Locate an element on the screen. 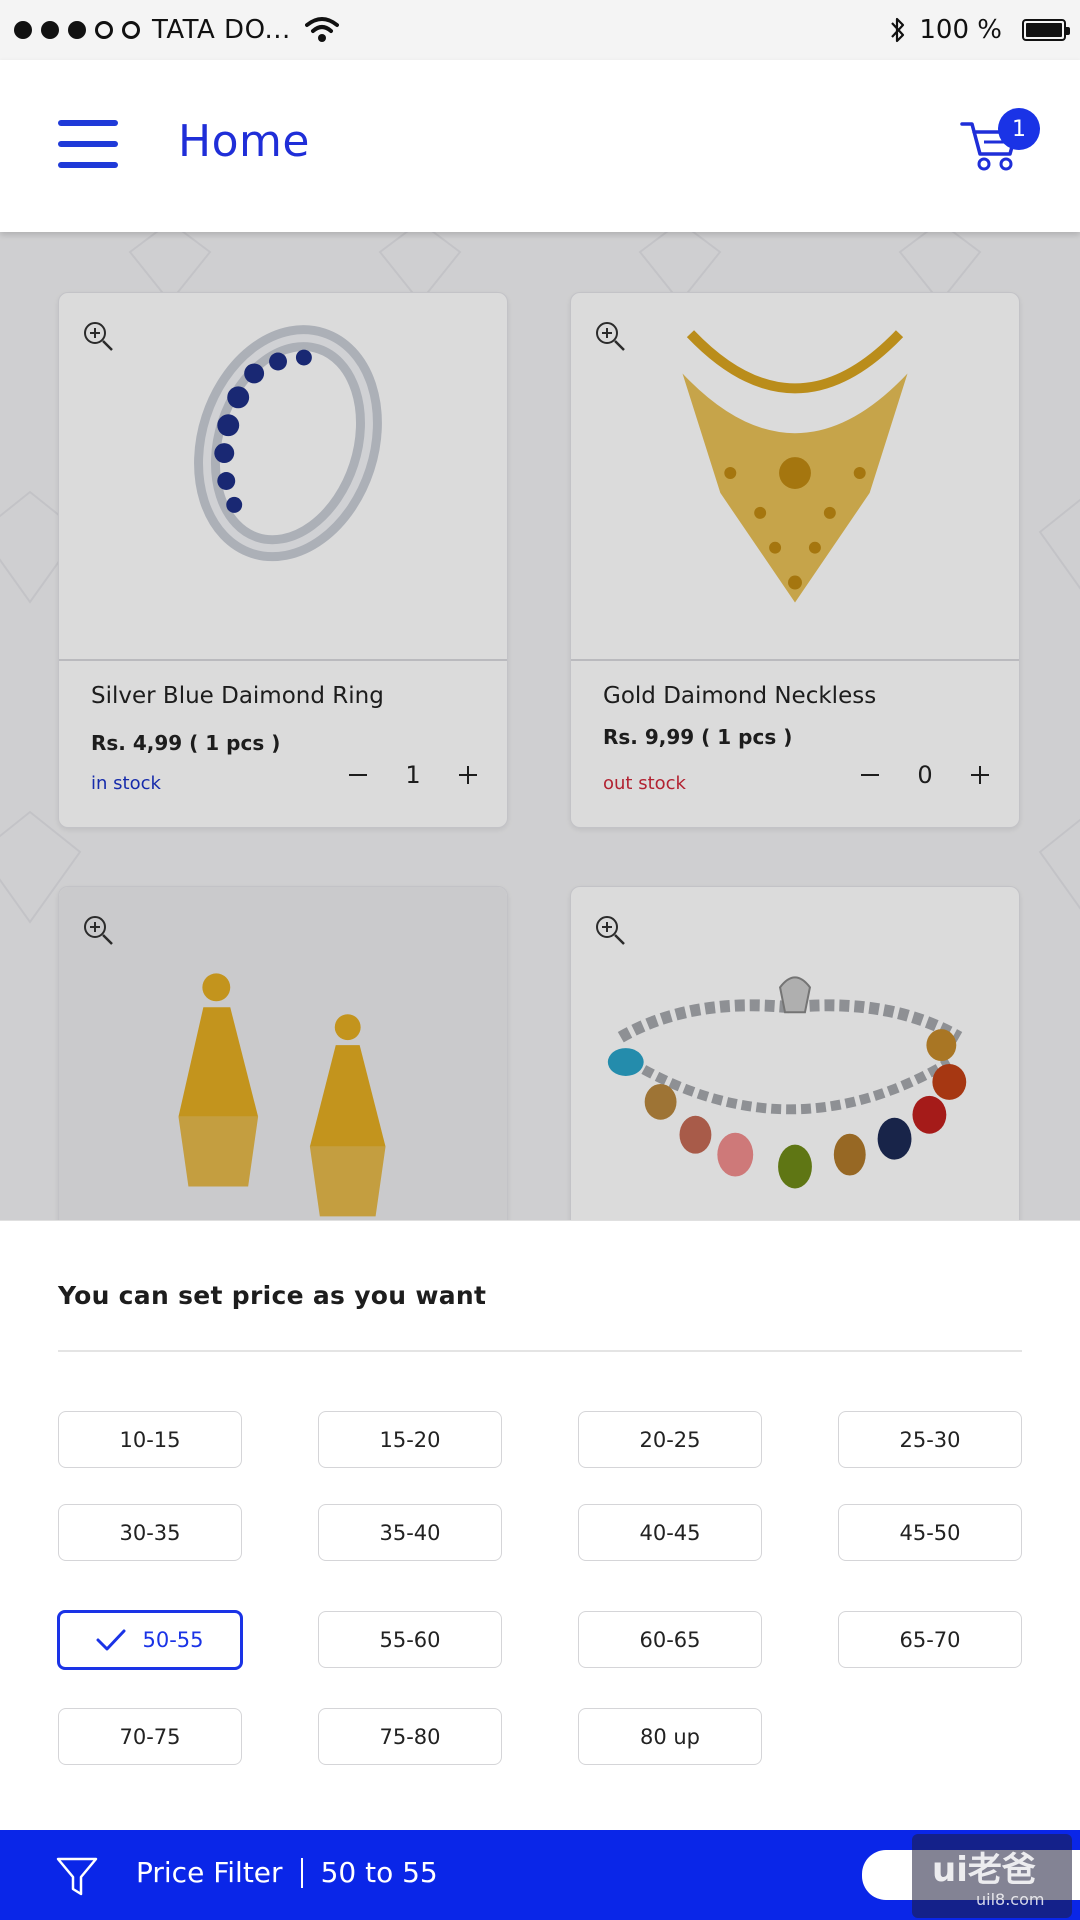 This screenshot has width=1080, height=1920. check-icon is located at coordinates (111, 1640).